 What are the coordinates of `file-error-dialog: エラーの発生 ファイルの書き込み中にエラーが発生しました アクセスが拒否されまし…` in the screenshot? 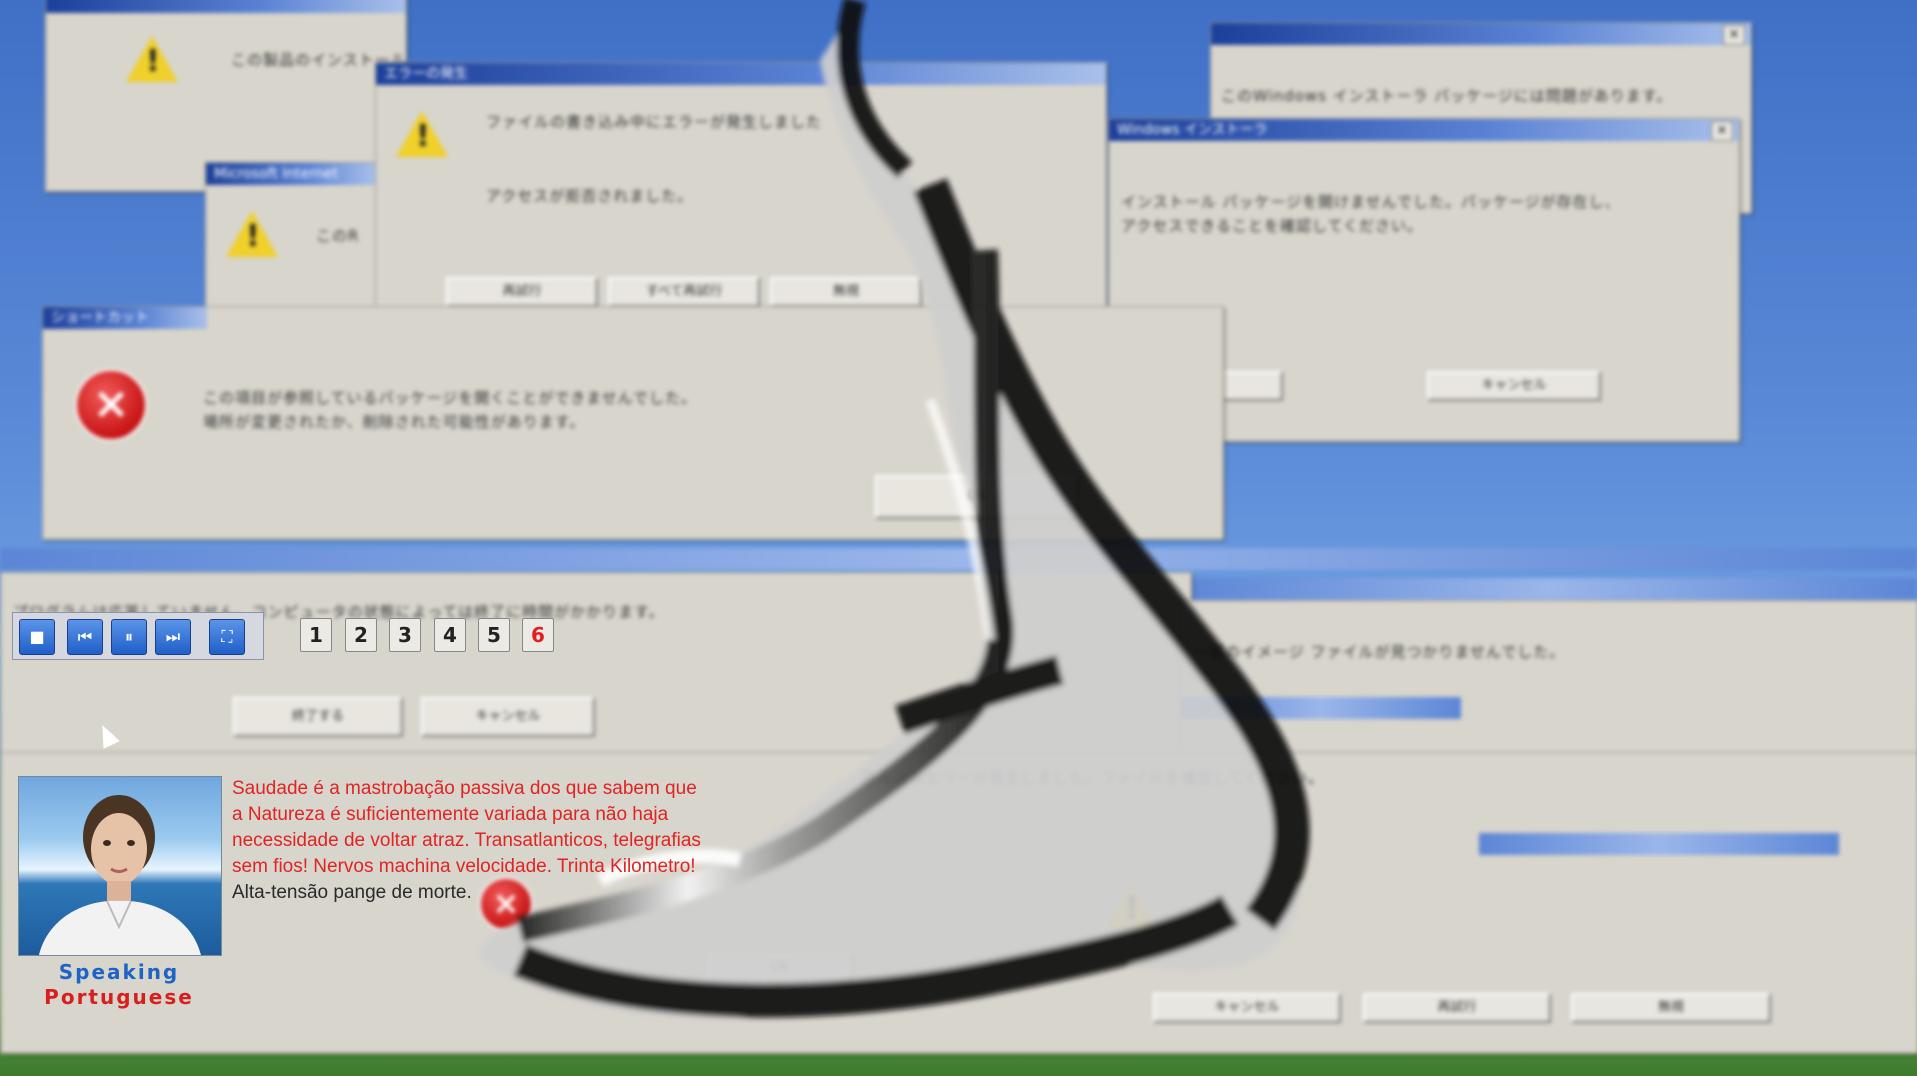 It's located at (741, 192).